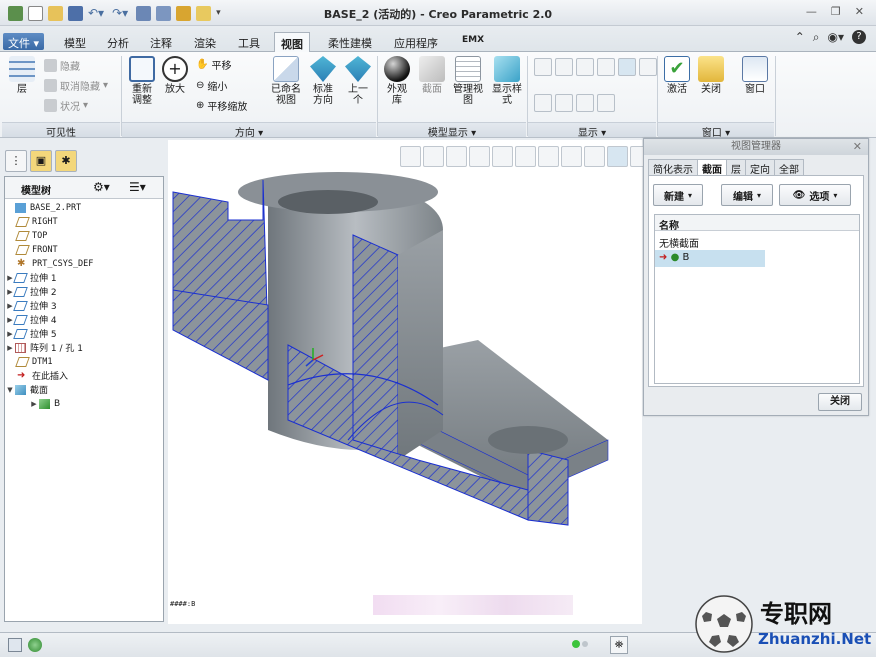 The image size is (876, 657). I want to click on collapse-ribbon-icon: ⌃, so click(800, 37).